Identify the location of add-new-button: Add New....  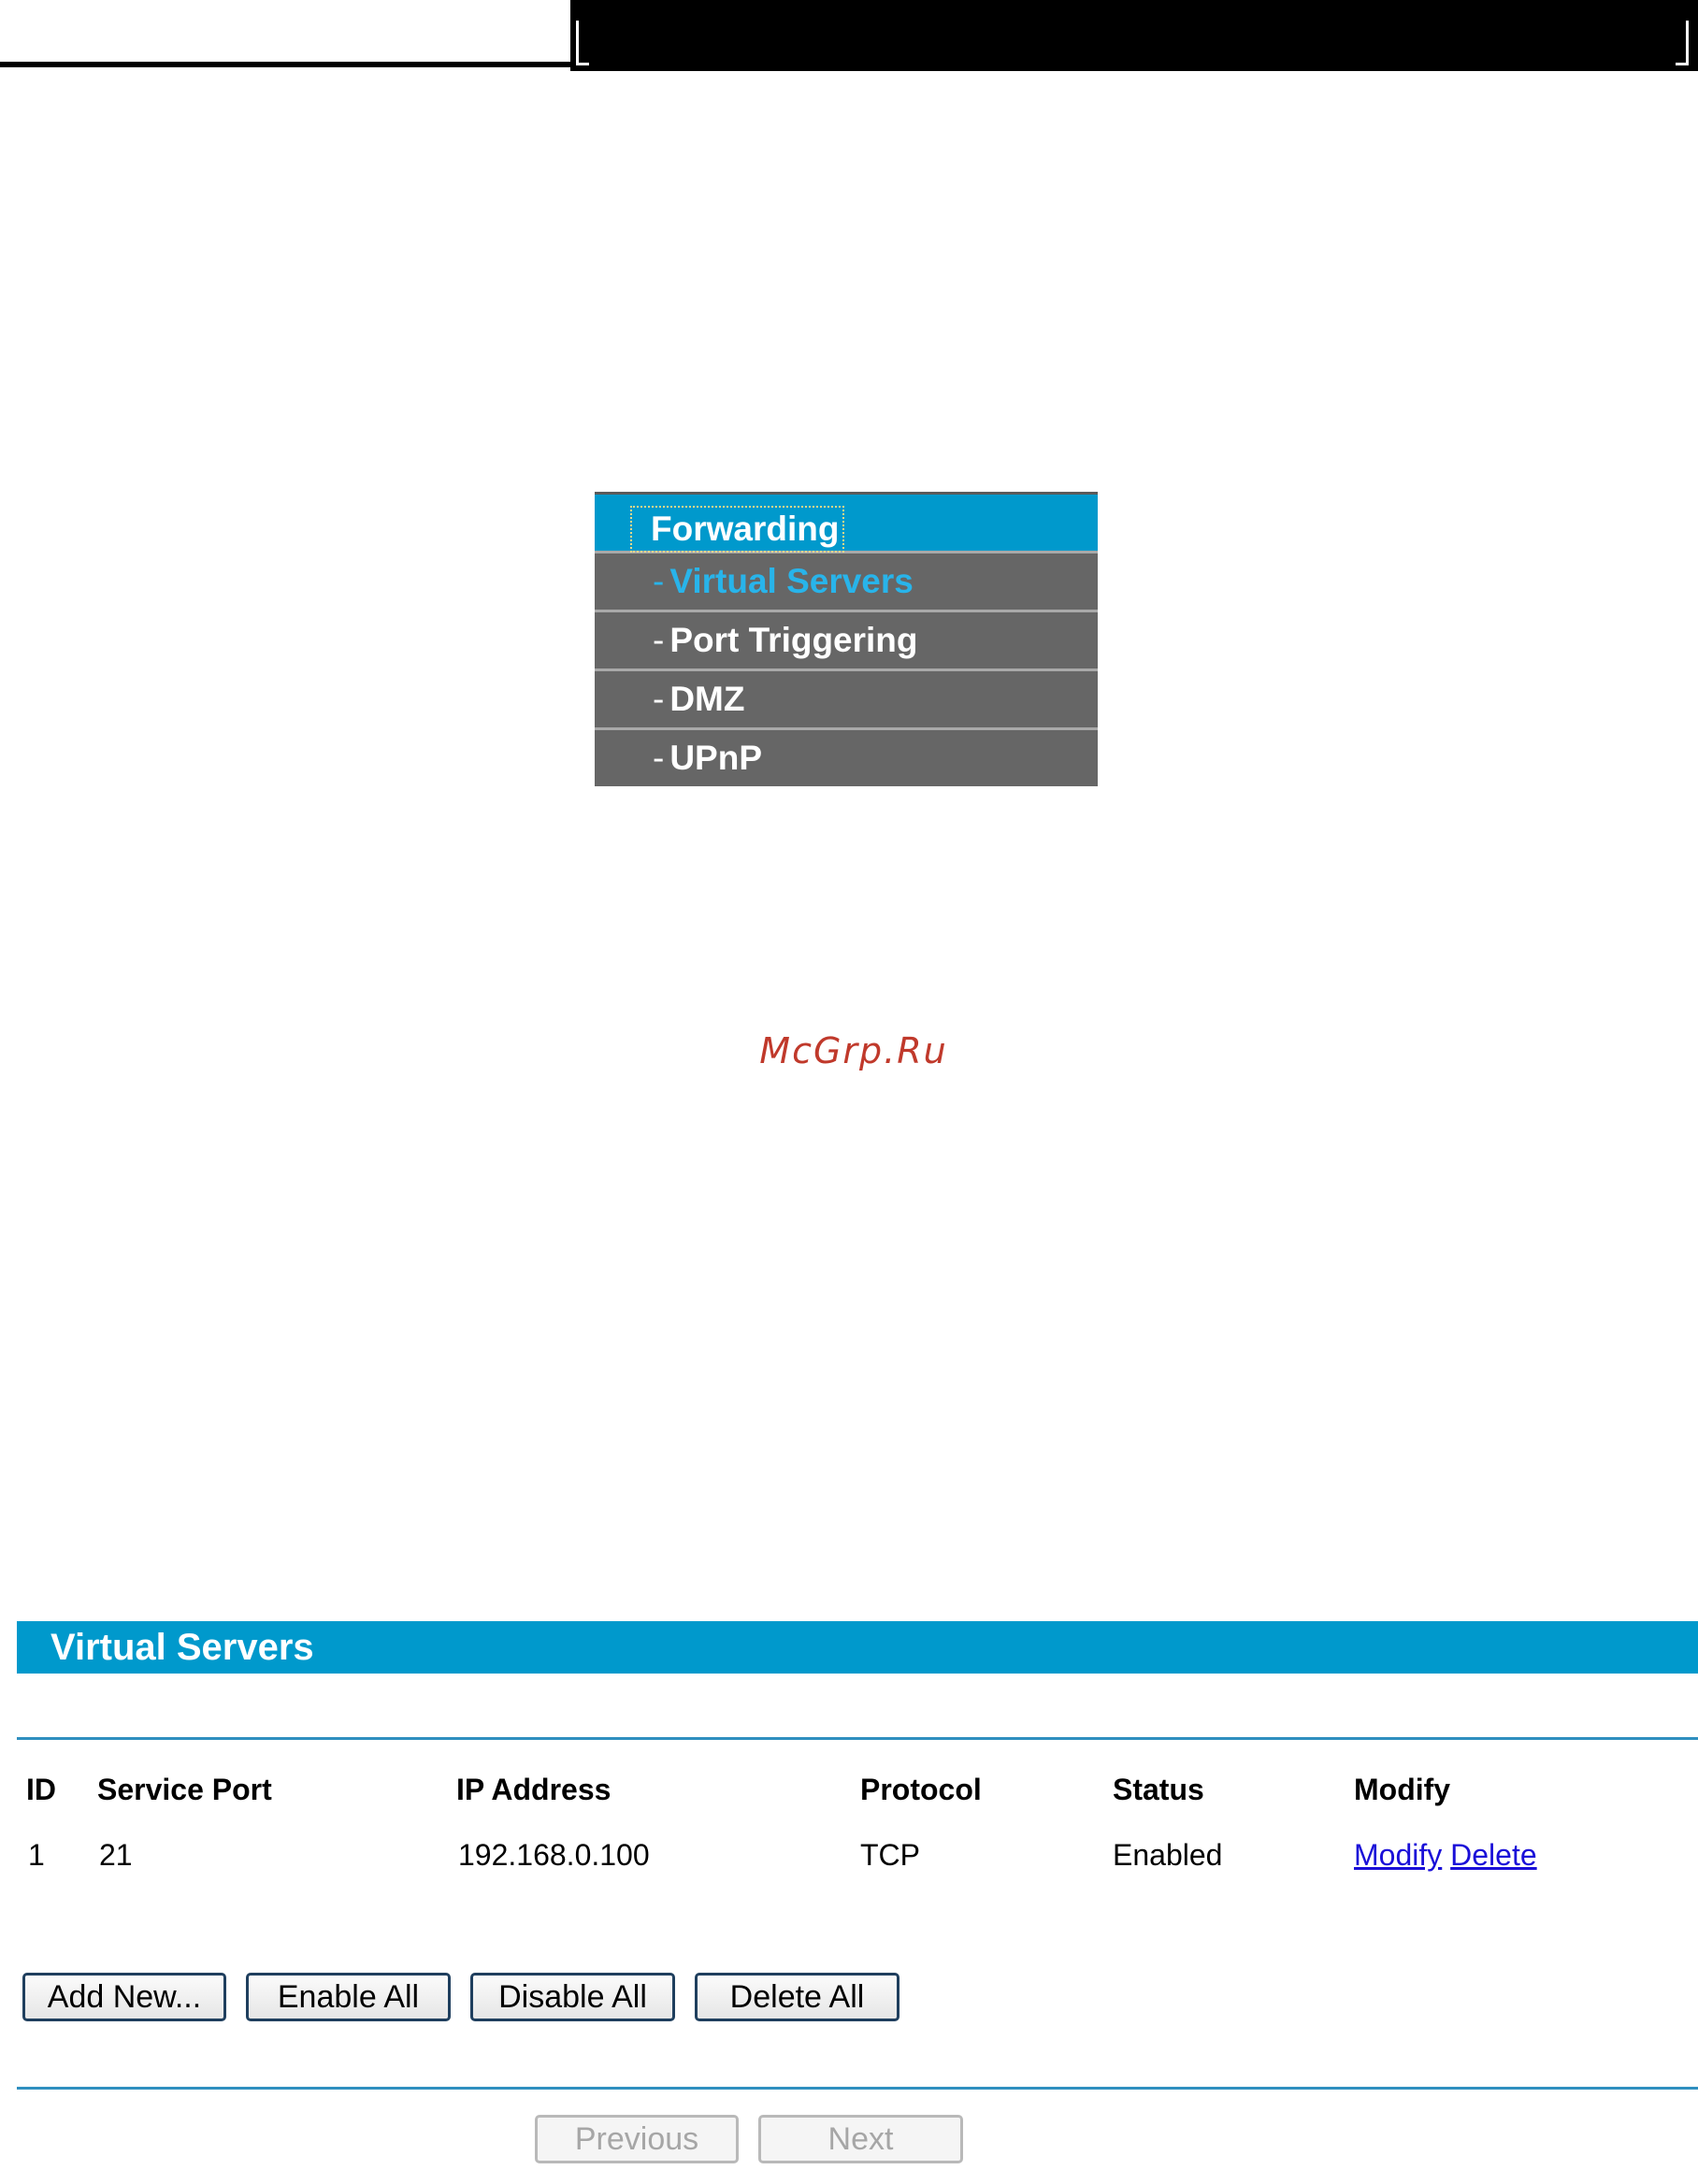
(124, 1997).